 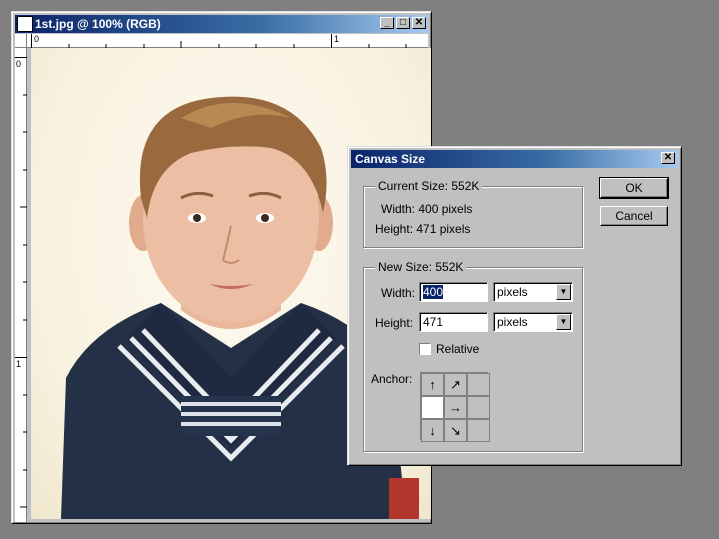 What do you see at coordinates (390, 159) in the screenshot?
I see `dialog-title: Canvas Size` at bounding box center [390, 159].